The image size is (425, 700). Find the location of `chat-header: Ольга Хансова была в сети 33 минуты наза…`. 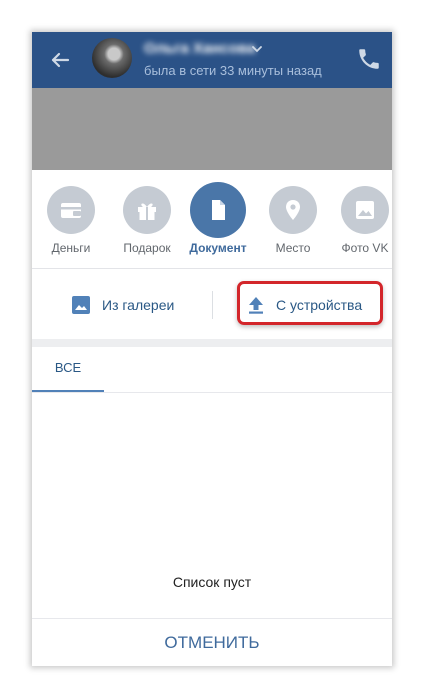

chat-header: Ольга Хансова была в сети 33 минуты наза… is located at coordinates (212, 60).